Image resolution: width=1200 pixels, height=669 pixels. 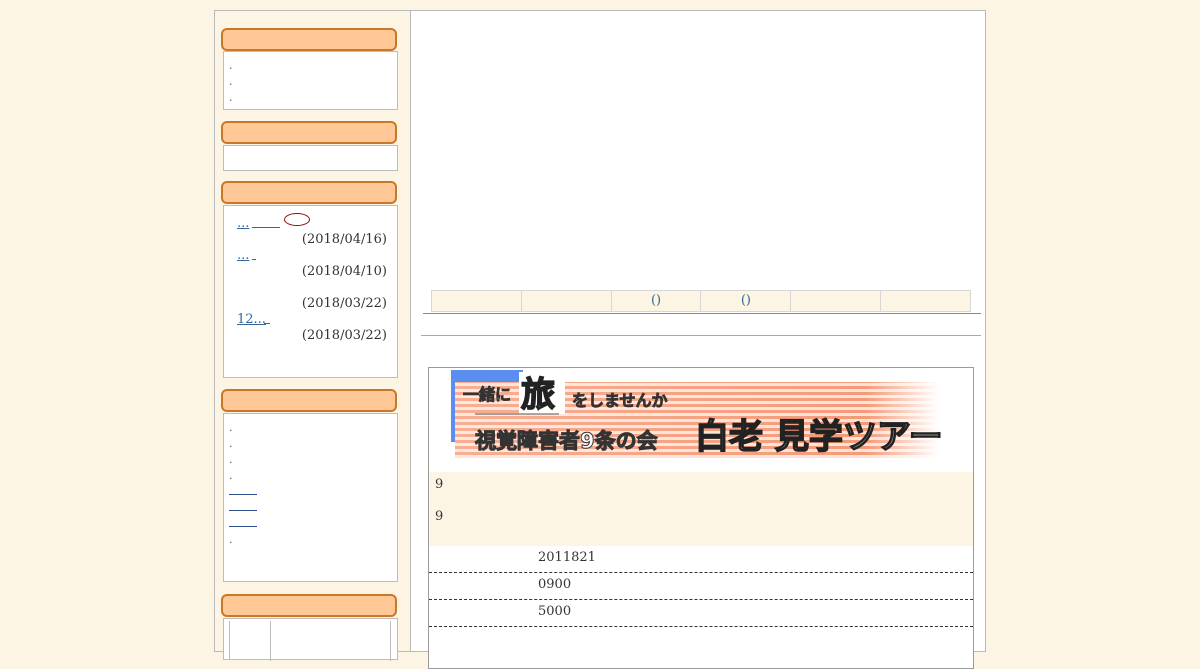 I want to click on sidebar-block-4: . . . . ., so click(x=310, y=497).